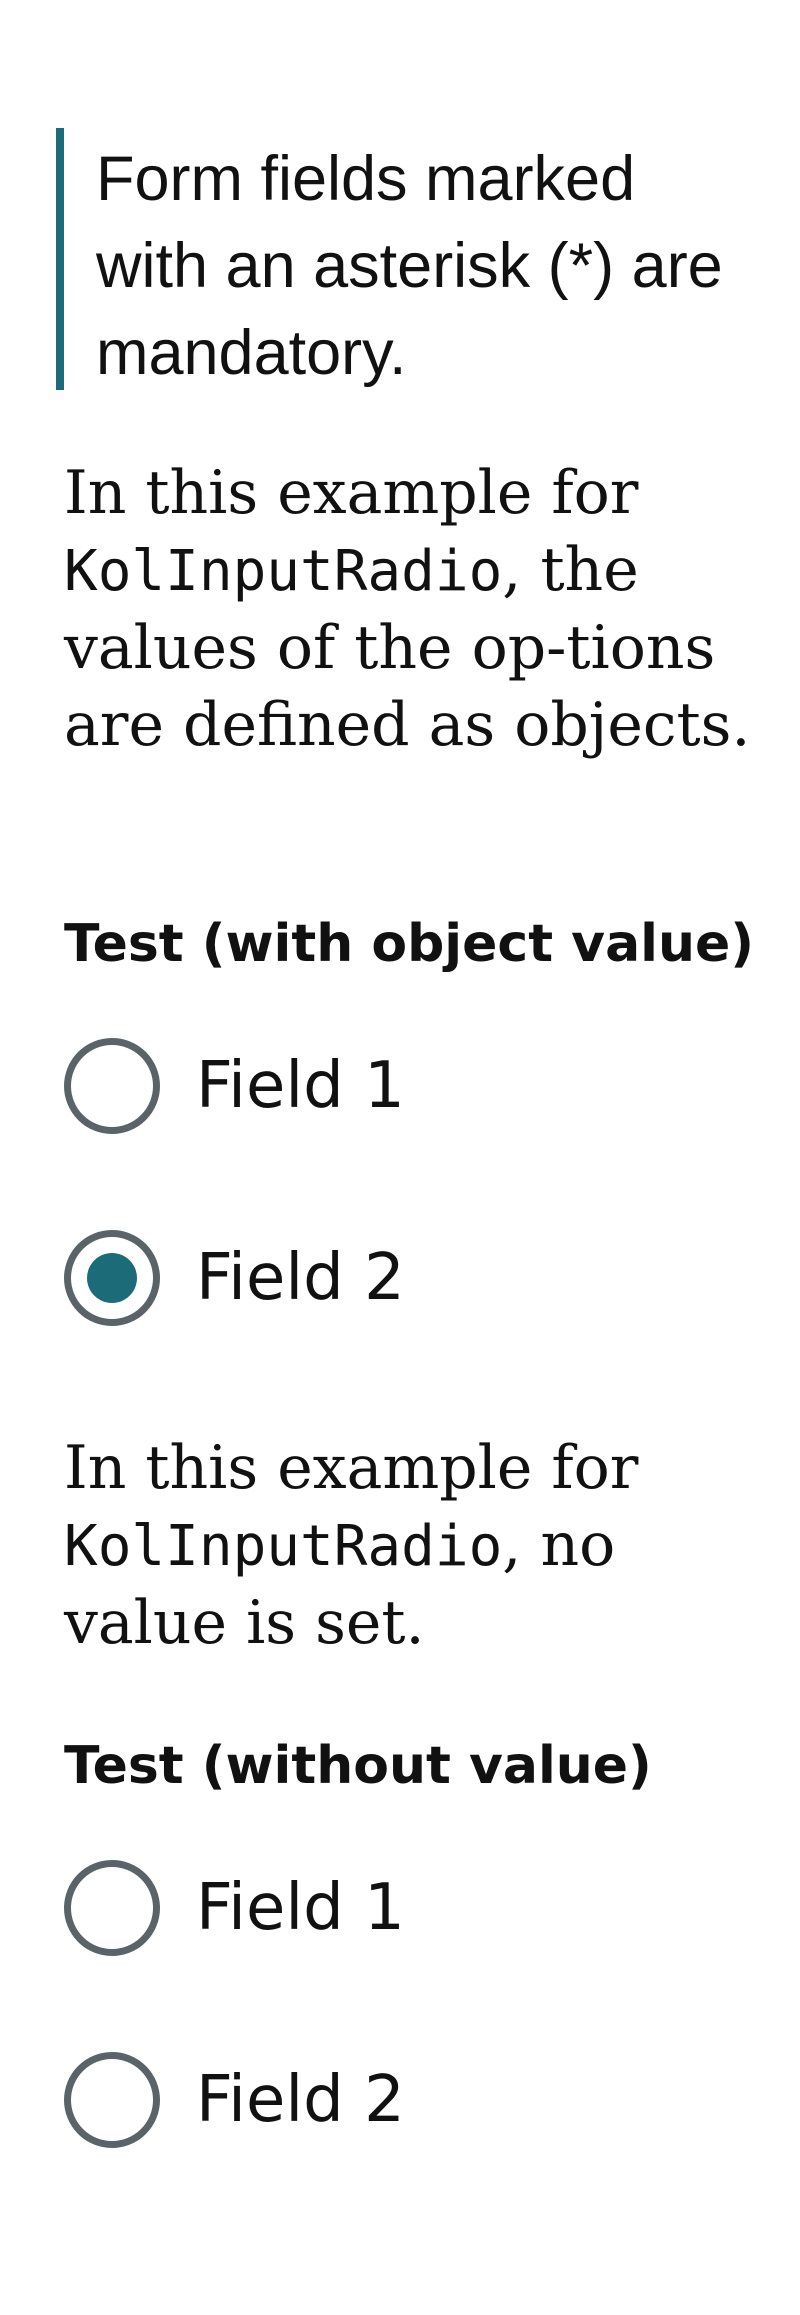  I want to click on radio-group-legend-object-value: Test (with object value), so click(409, 944).